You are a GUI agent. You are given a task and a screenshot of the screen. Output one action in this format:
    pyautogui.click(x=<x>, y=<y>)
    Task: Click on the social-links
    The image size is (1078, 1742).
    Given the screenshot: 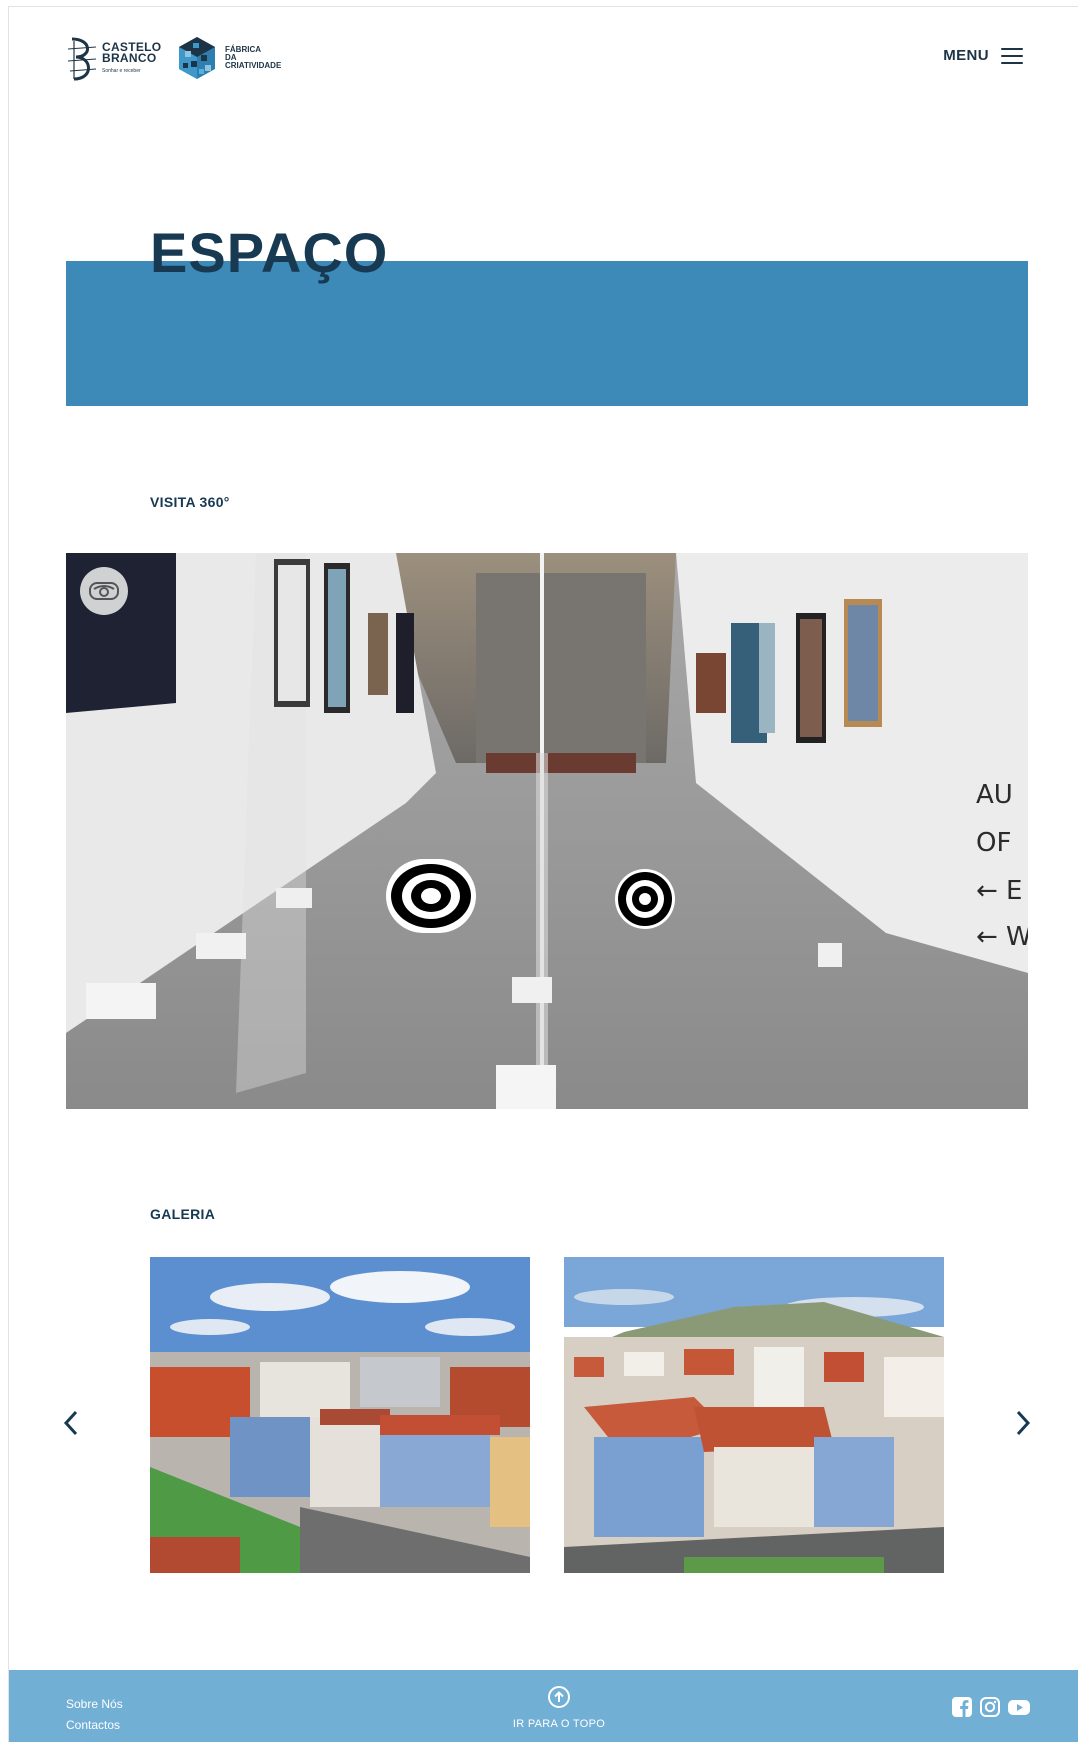 What is the action you would take?
    pyautogui.click(x=990, y=1707)
    